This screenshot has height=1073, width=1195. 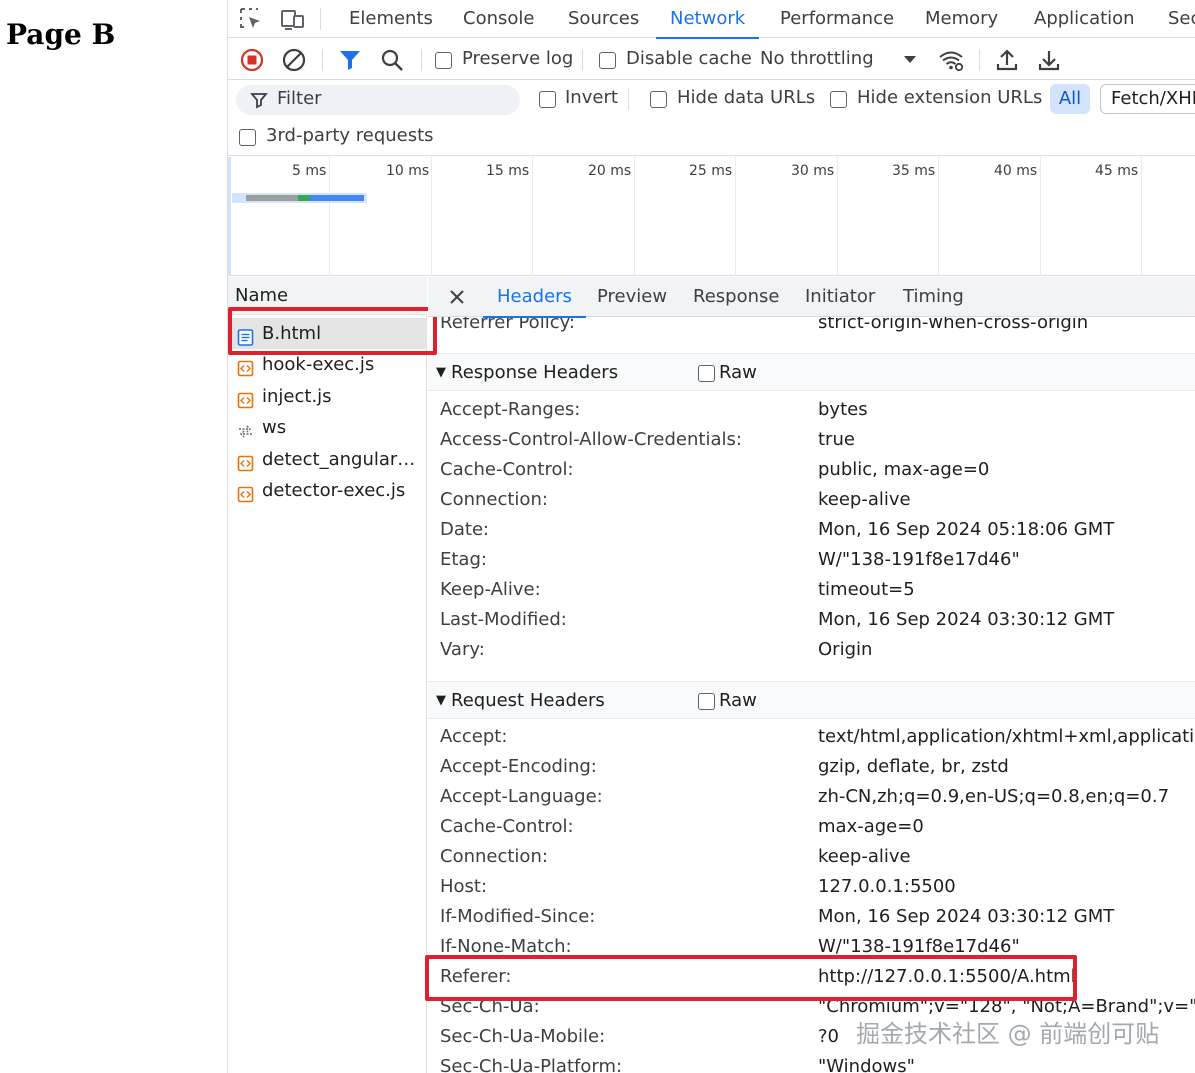 I want to click on header-key: Sec-Ch-Ua-Platform:, so click(x=531, y=1064).